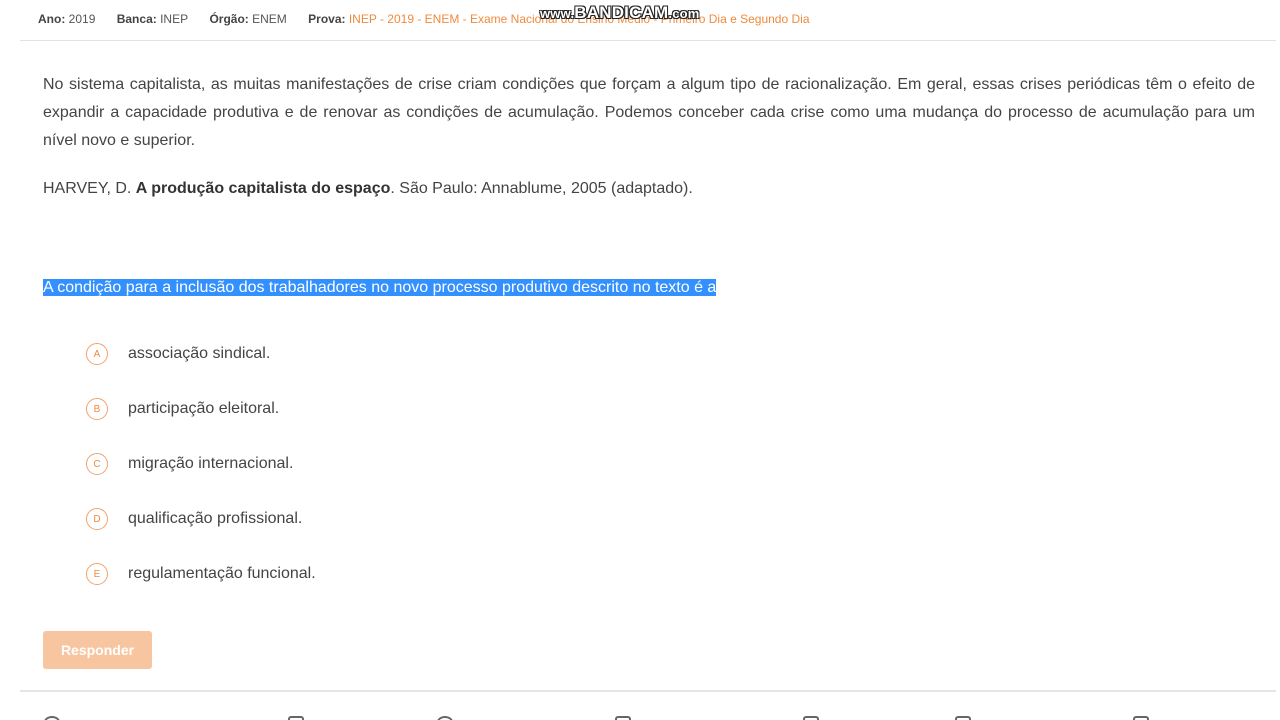 The image size is (1280, 720). Describe the element at coordinates (811, 718) in the screenshot. I see `notes-icon` at that location.